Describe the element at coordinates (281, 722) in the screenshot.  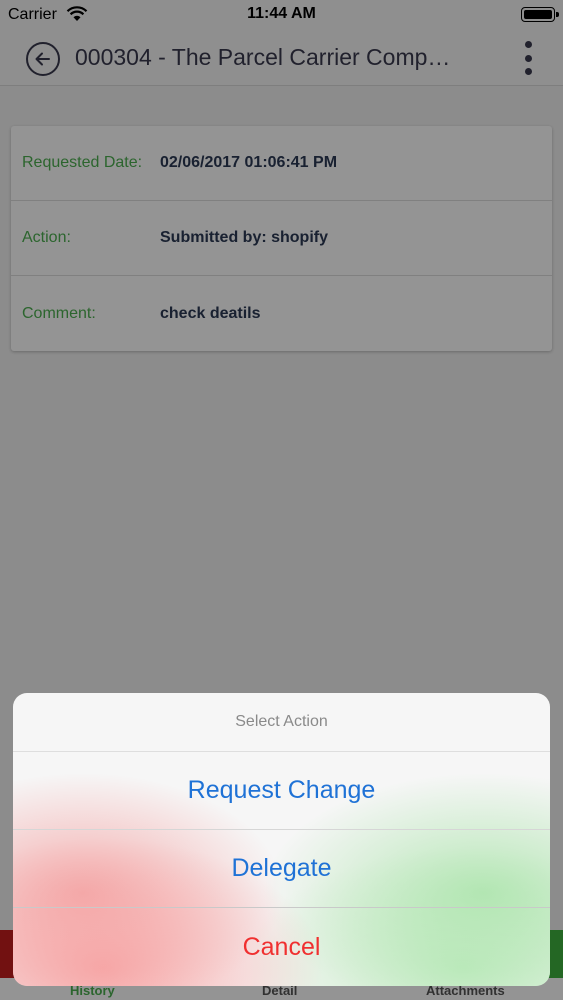
I see `action-sheet-title: Select Action` at that location.